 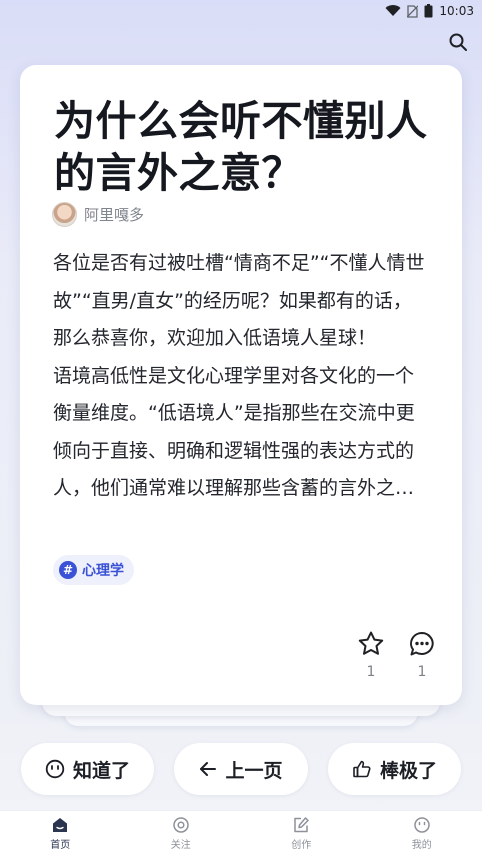 I want to click on clock: 10:03, so click(x=456, y=11).